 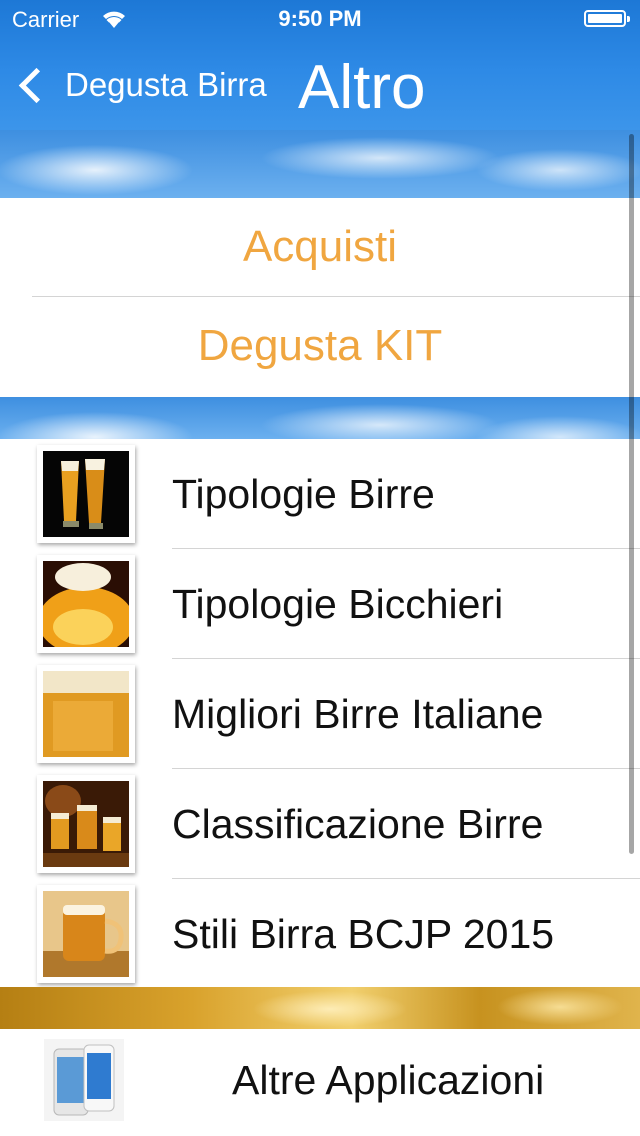 I want to click on degusta-kit-row: Degusta KIT, so click(x=320, y=346).